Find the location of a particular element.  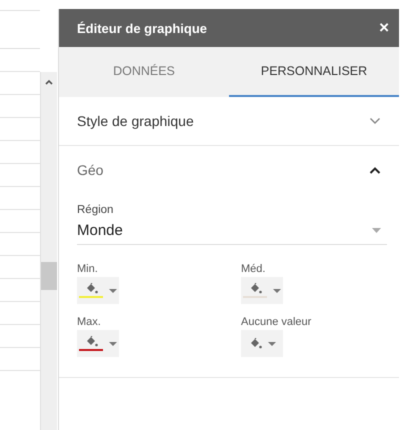

color-label: Min. is located at coordinates (88, 269).